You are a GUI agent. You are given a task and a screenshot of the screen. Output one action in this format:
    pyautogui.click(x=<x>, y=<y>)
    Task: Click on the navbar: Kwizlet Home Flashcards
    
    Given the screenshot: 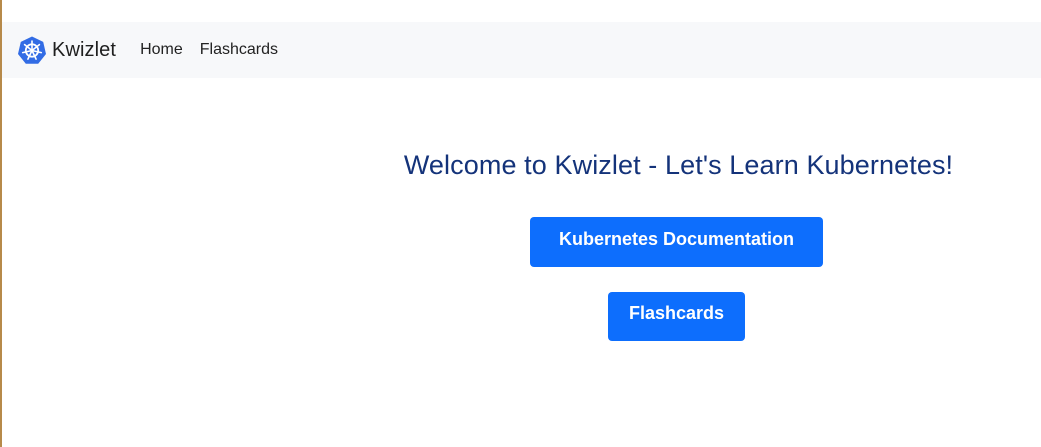 What is the action you would take?
    pyautogui.click(x=521, y=50)
    